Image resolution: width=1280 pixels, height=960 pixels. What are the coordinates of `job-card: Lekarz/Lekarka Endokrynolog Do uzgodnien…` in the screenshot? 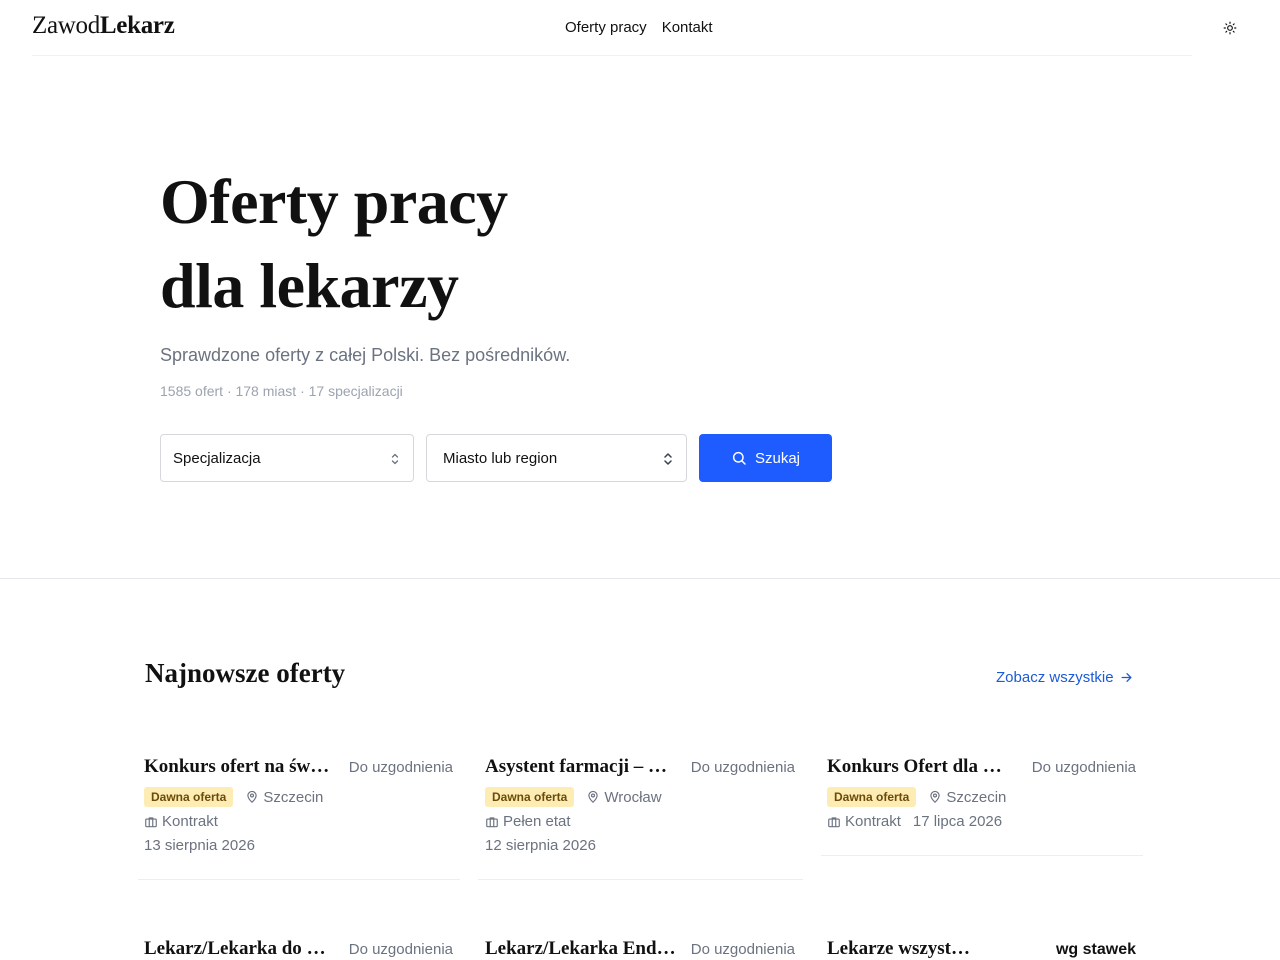 It's located at (640, 949).